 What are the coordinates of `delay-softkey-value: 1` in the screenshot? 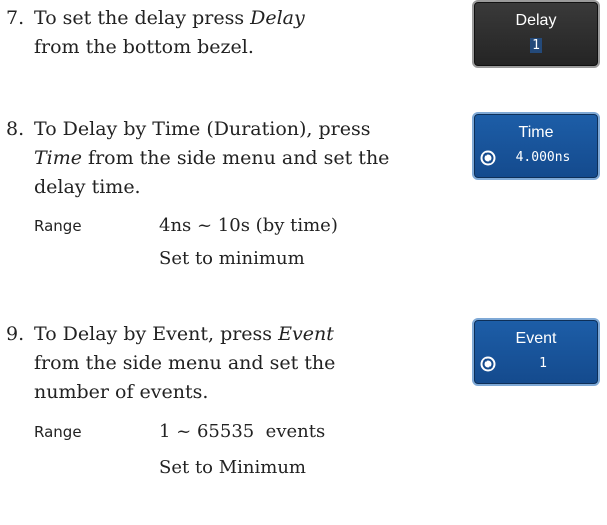 It's located at (536, 45).